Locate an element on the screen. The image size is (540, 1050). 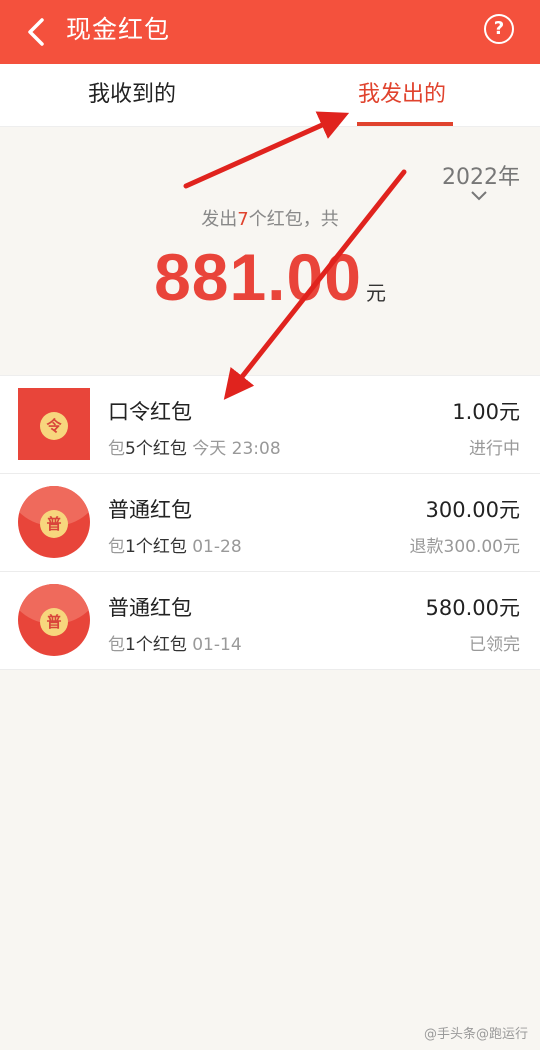
chevron-down-icon is located at coordinates (479, 196).